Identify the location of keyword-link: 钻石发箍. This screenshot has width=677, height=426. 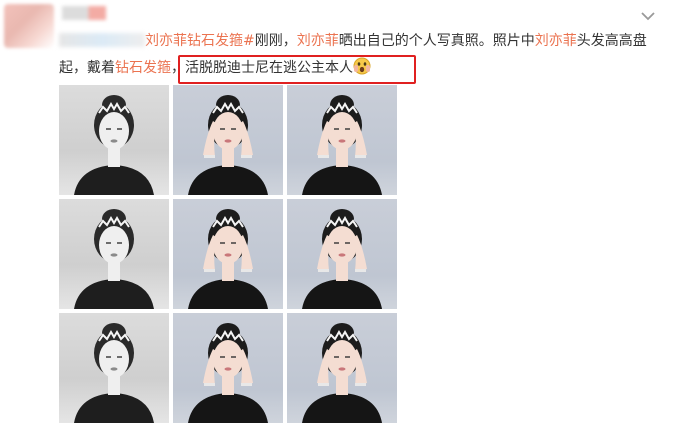
(143, 68).